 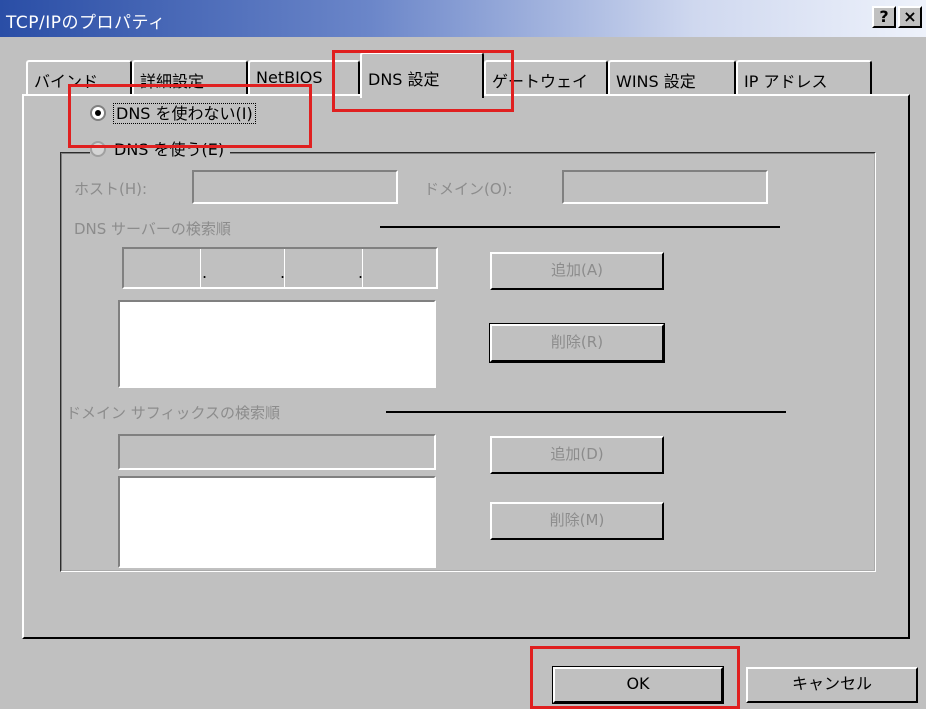 What do you see at coordinates (111, 189) in the screenshot?
I see `host-label: ホスト(H):` at bounding box center [111, 189].